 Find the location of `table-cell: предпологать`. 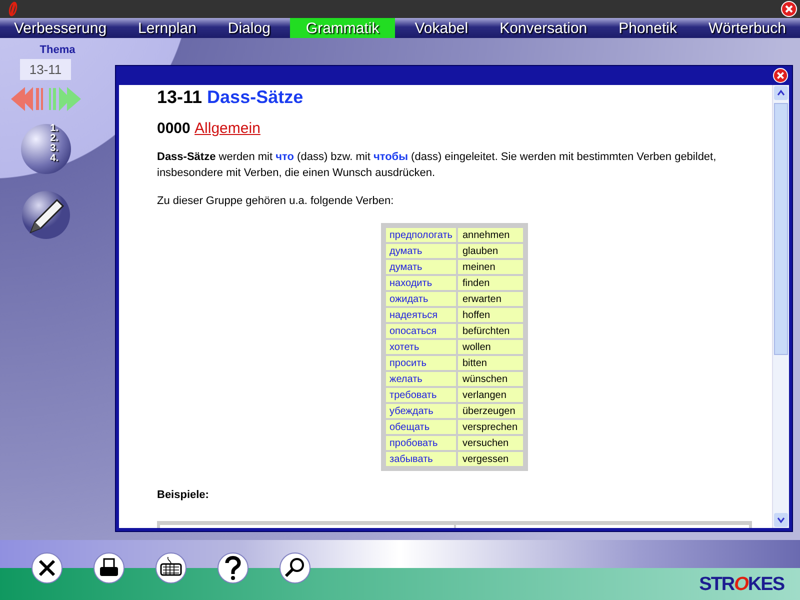

table-cell: предпологать is located at coordinates (421, 235).